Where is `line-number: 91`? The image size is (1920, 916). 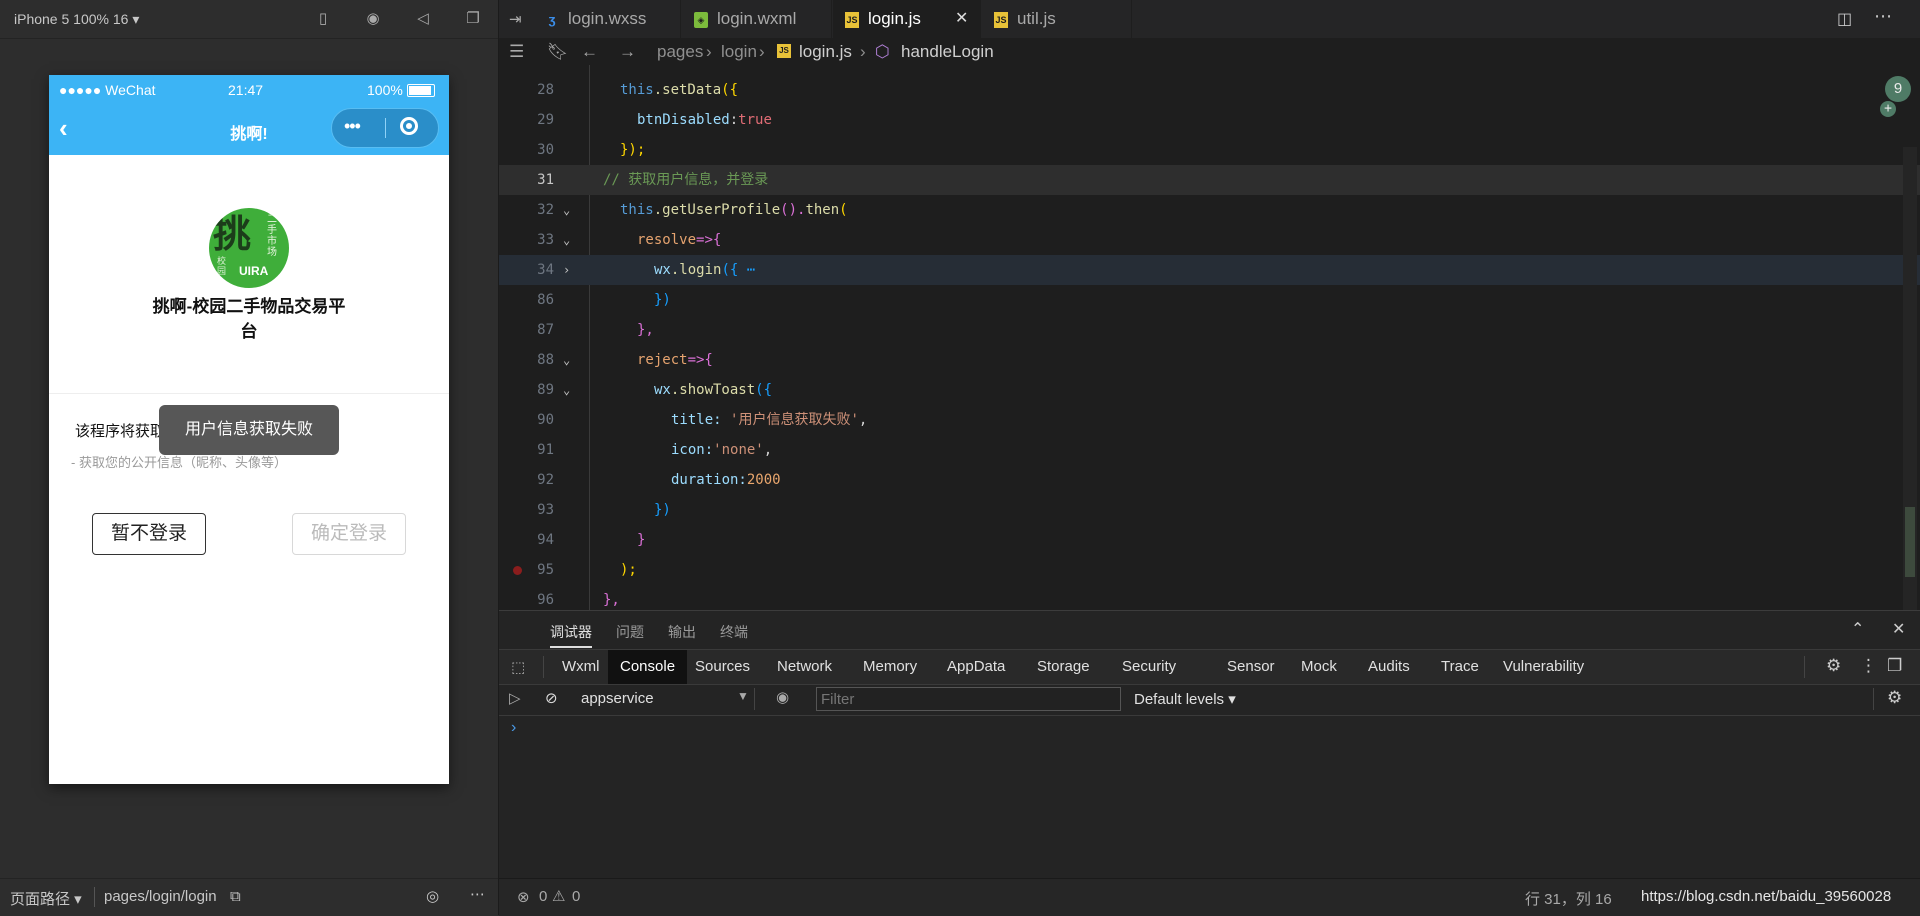
line-number: 91 is located at coordinates (545, 450).